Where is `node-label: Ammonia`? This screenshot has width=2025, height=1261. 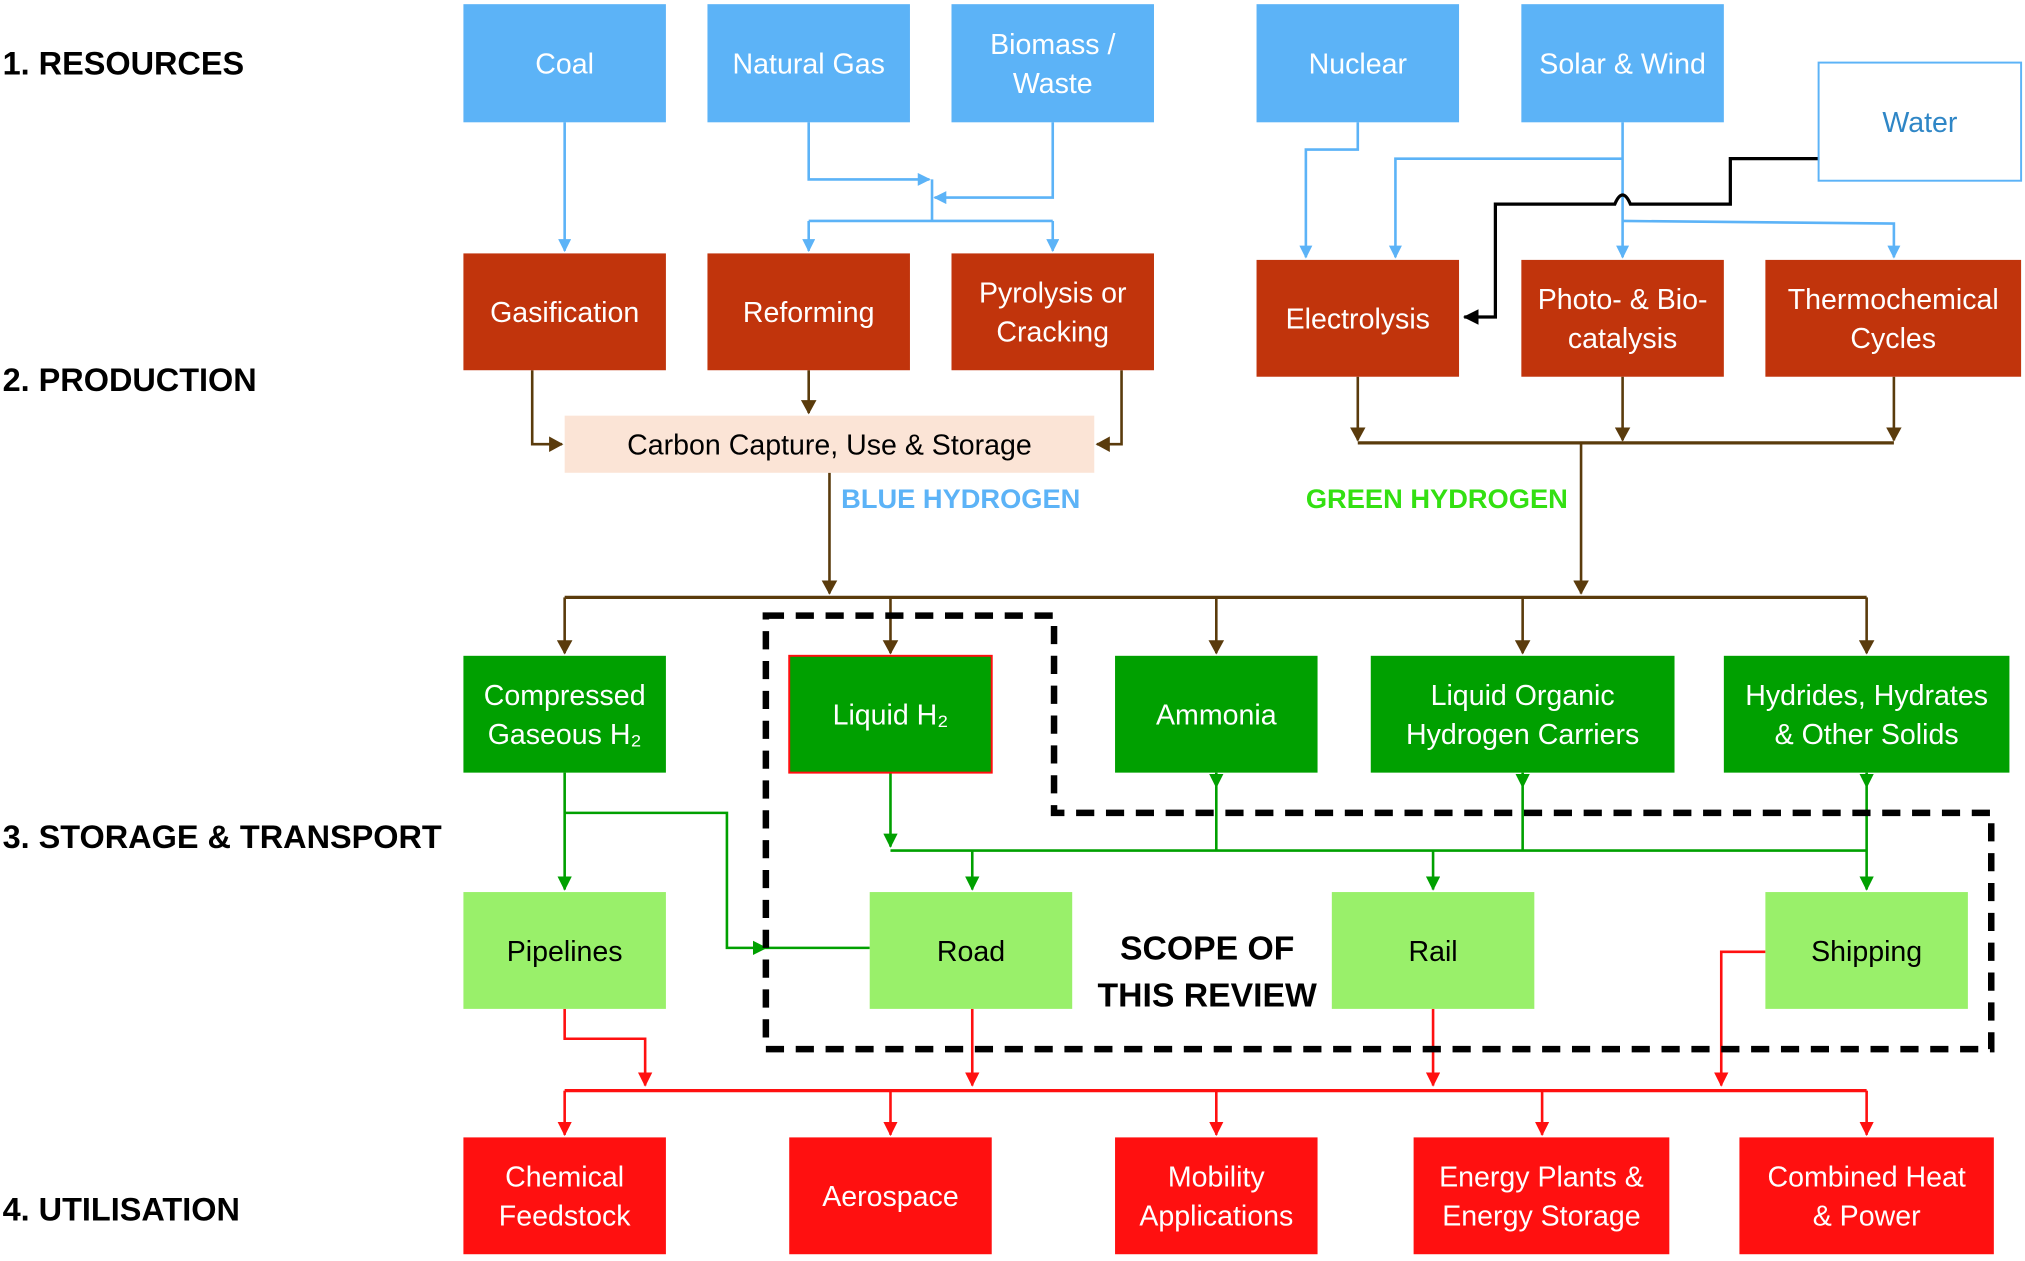 node-label: Ammonia is located at coordinates (1216, 716).